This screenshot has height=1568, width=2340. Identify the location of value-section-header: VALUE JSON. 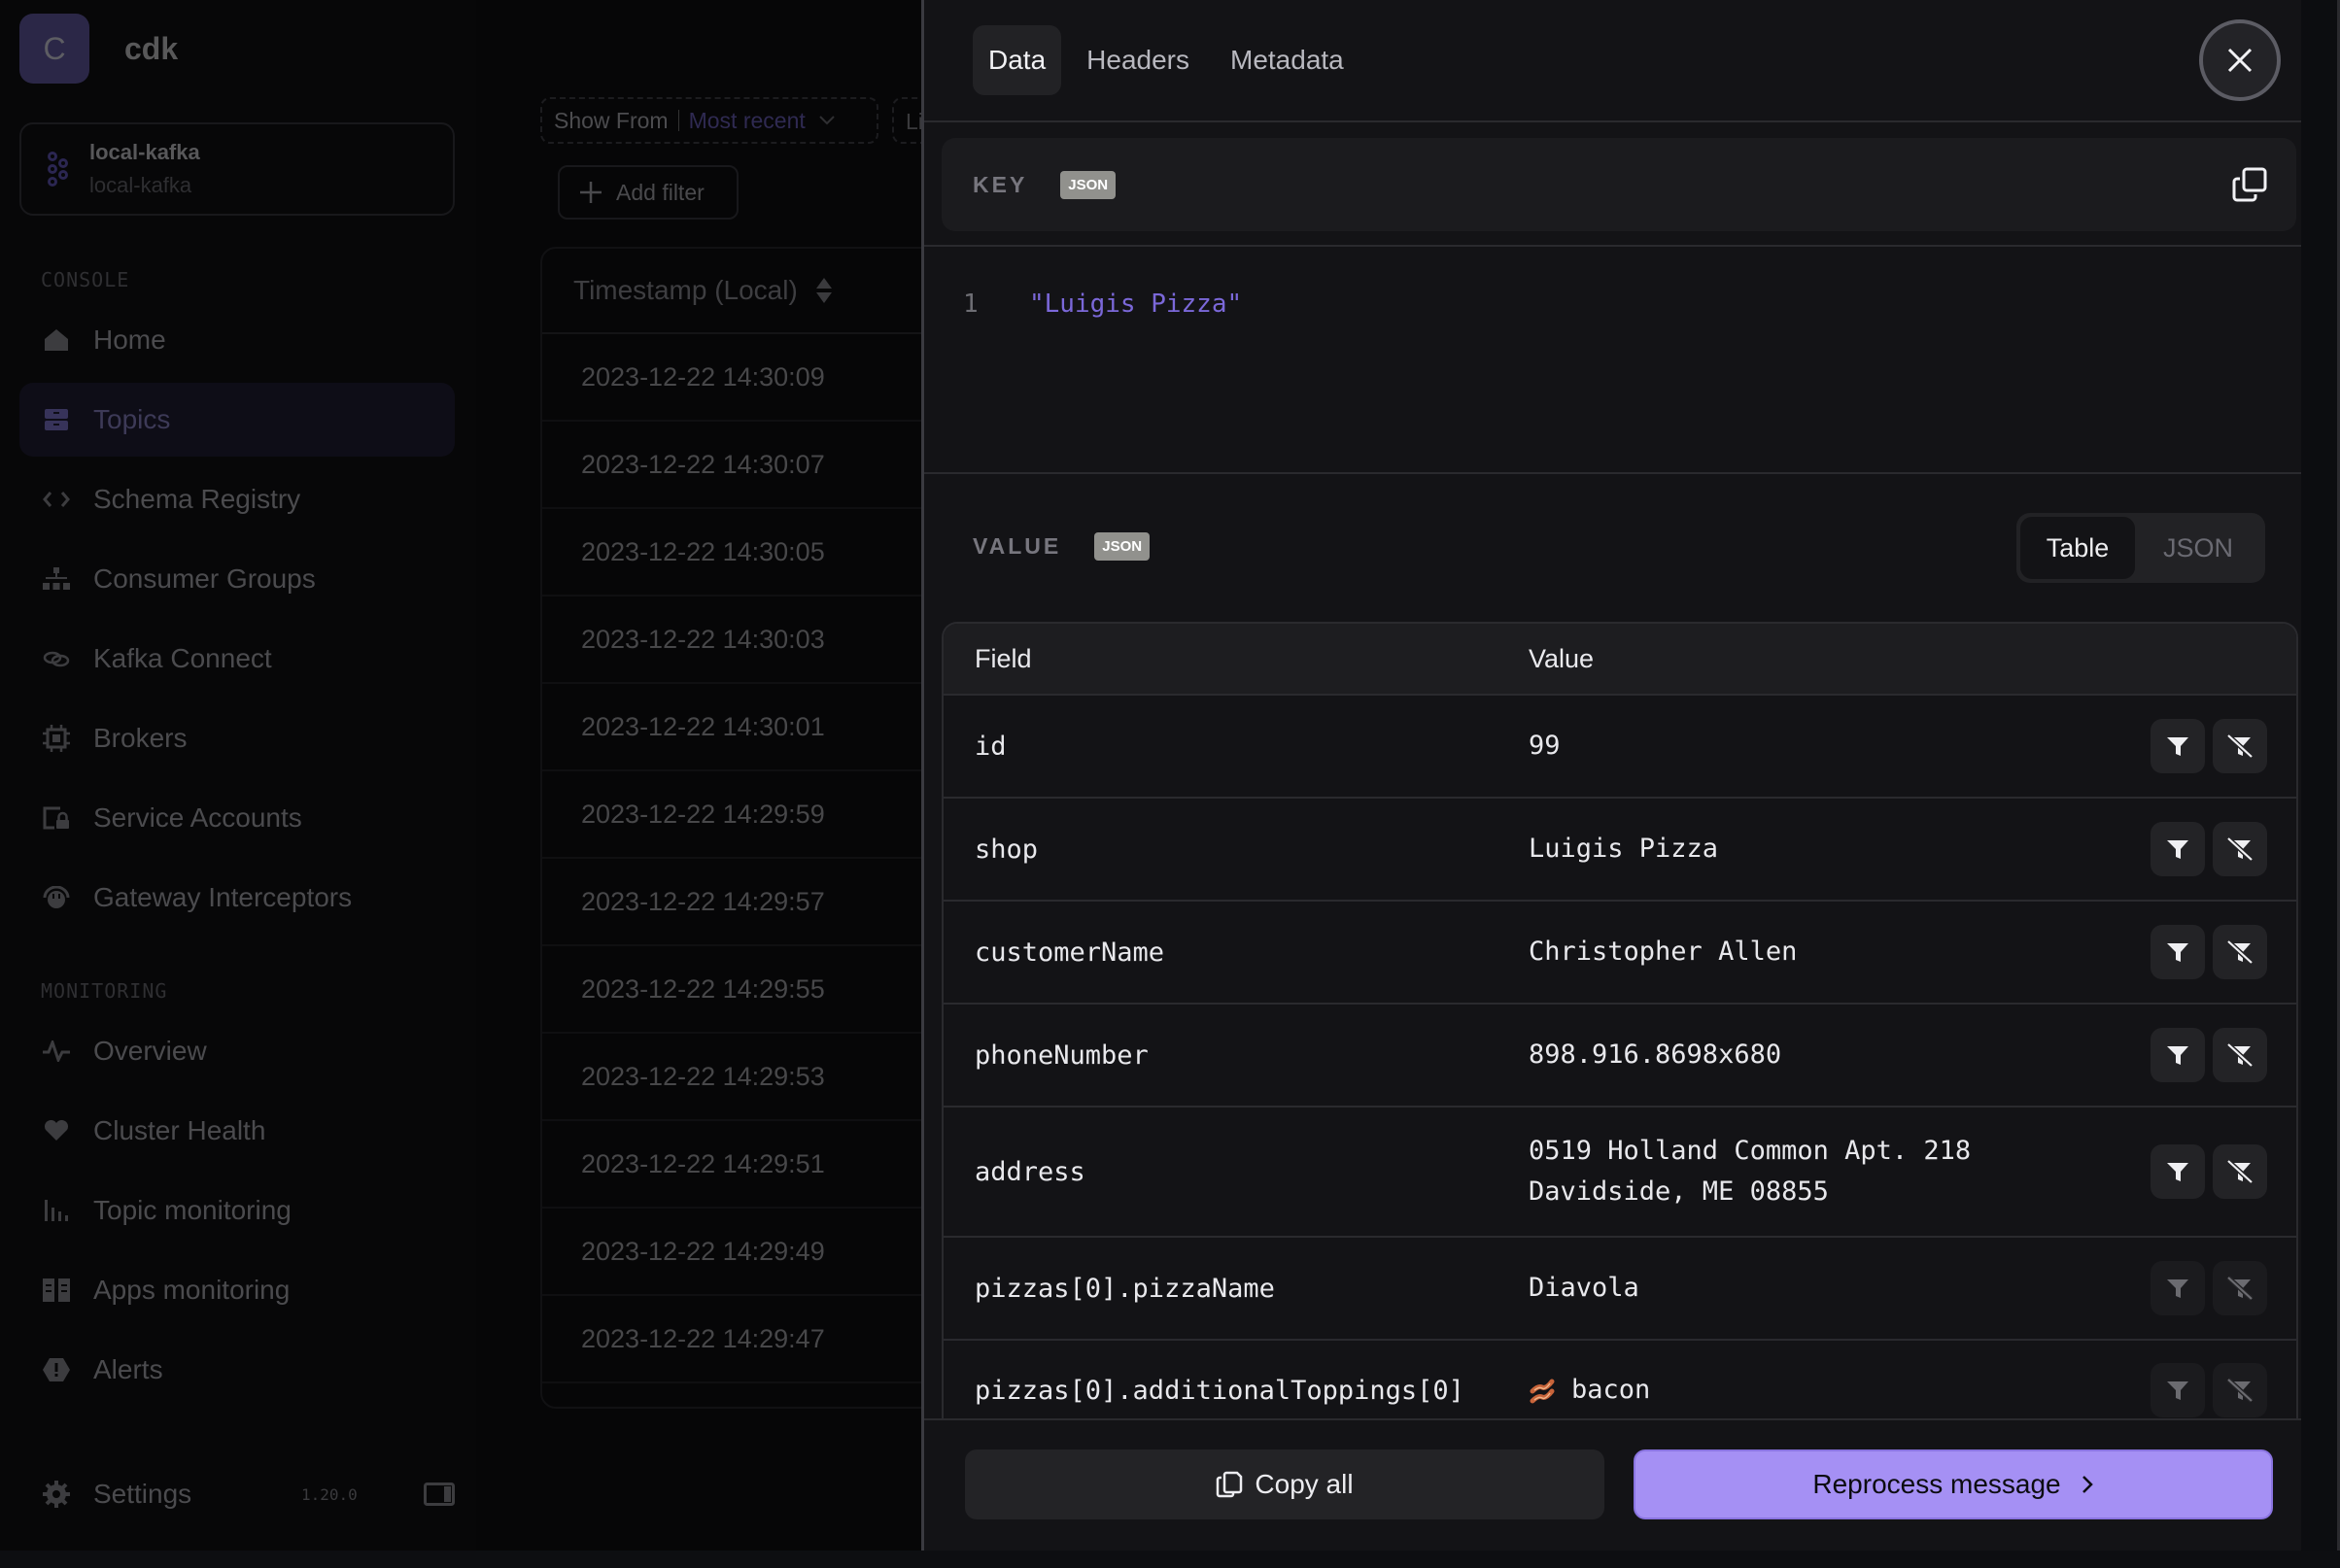
(1062, 546).